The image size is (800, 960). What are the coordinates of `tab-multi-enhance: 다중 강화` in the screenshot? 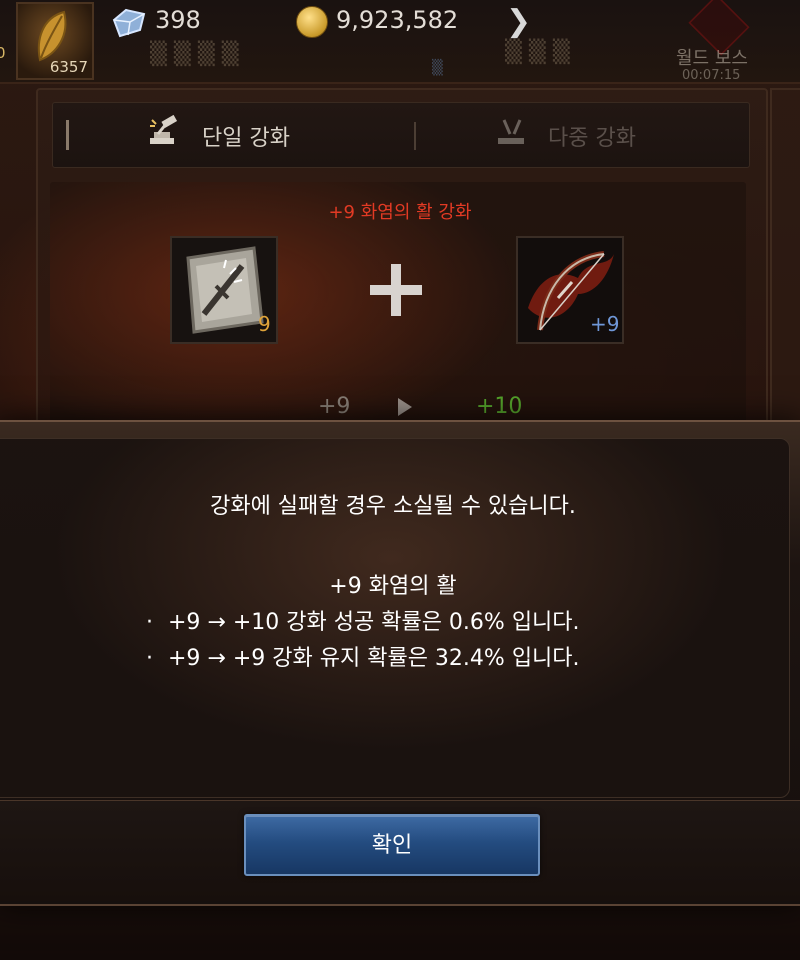 It's located at (592, 136).